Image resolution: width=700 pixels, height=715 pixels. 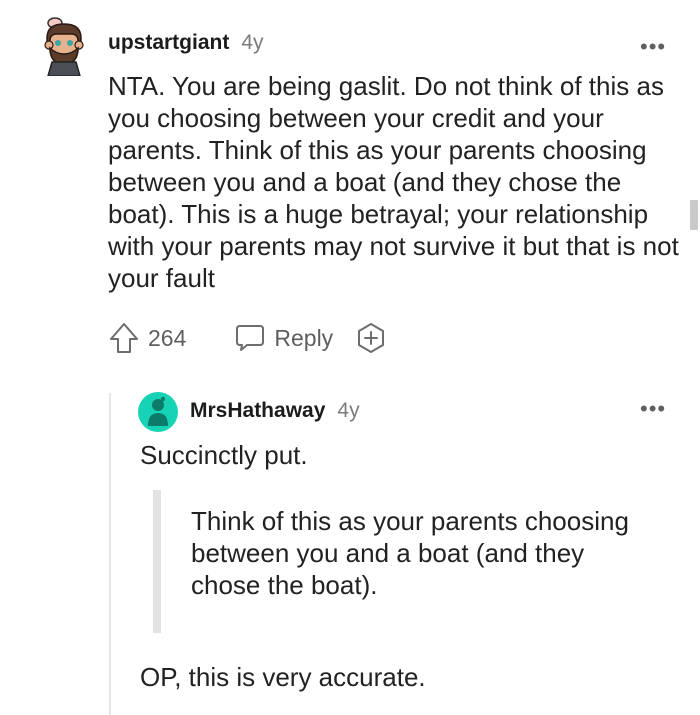 I want to click on comment-username: upstartgiant, so click(x=168, y=43).